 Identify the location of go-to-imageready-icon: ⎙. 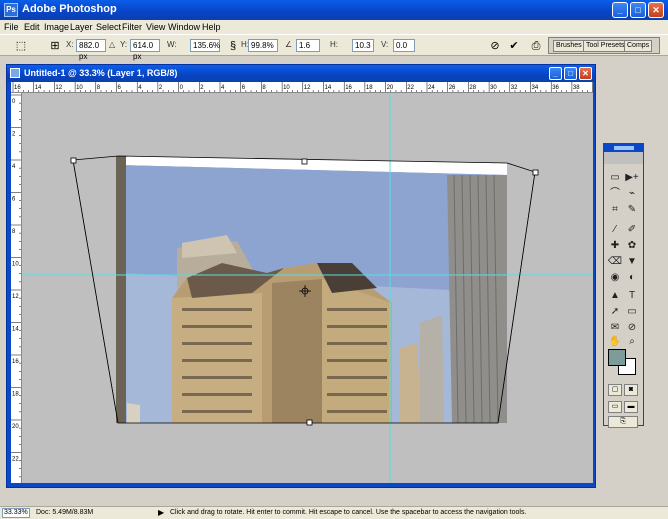
(536, 46).